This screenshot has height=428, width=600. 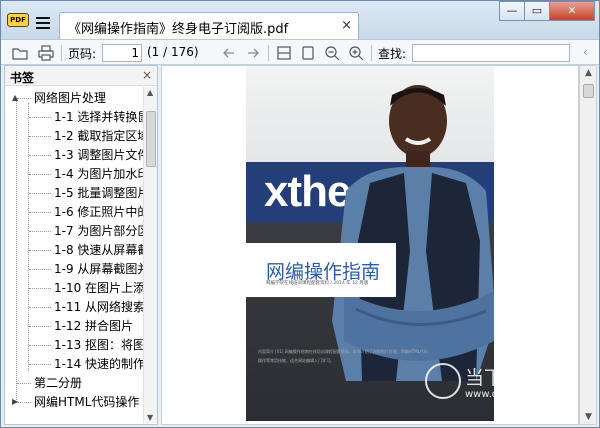 I want to click on watermark-url: www.downxia.com, so click(x=512, y=394).